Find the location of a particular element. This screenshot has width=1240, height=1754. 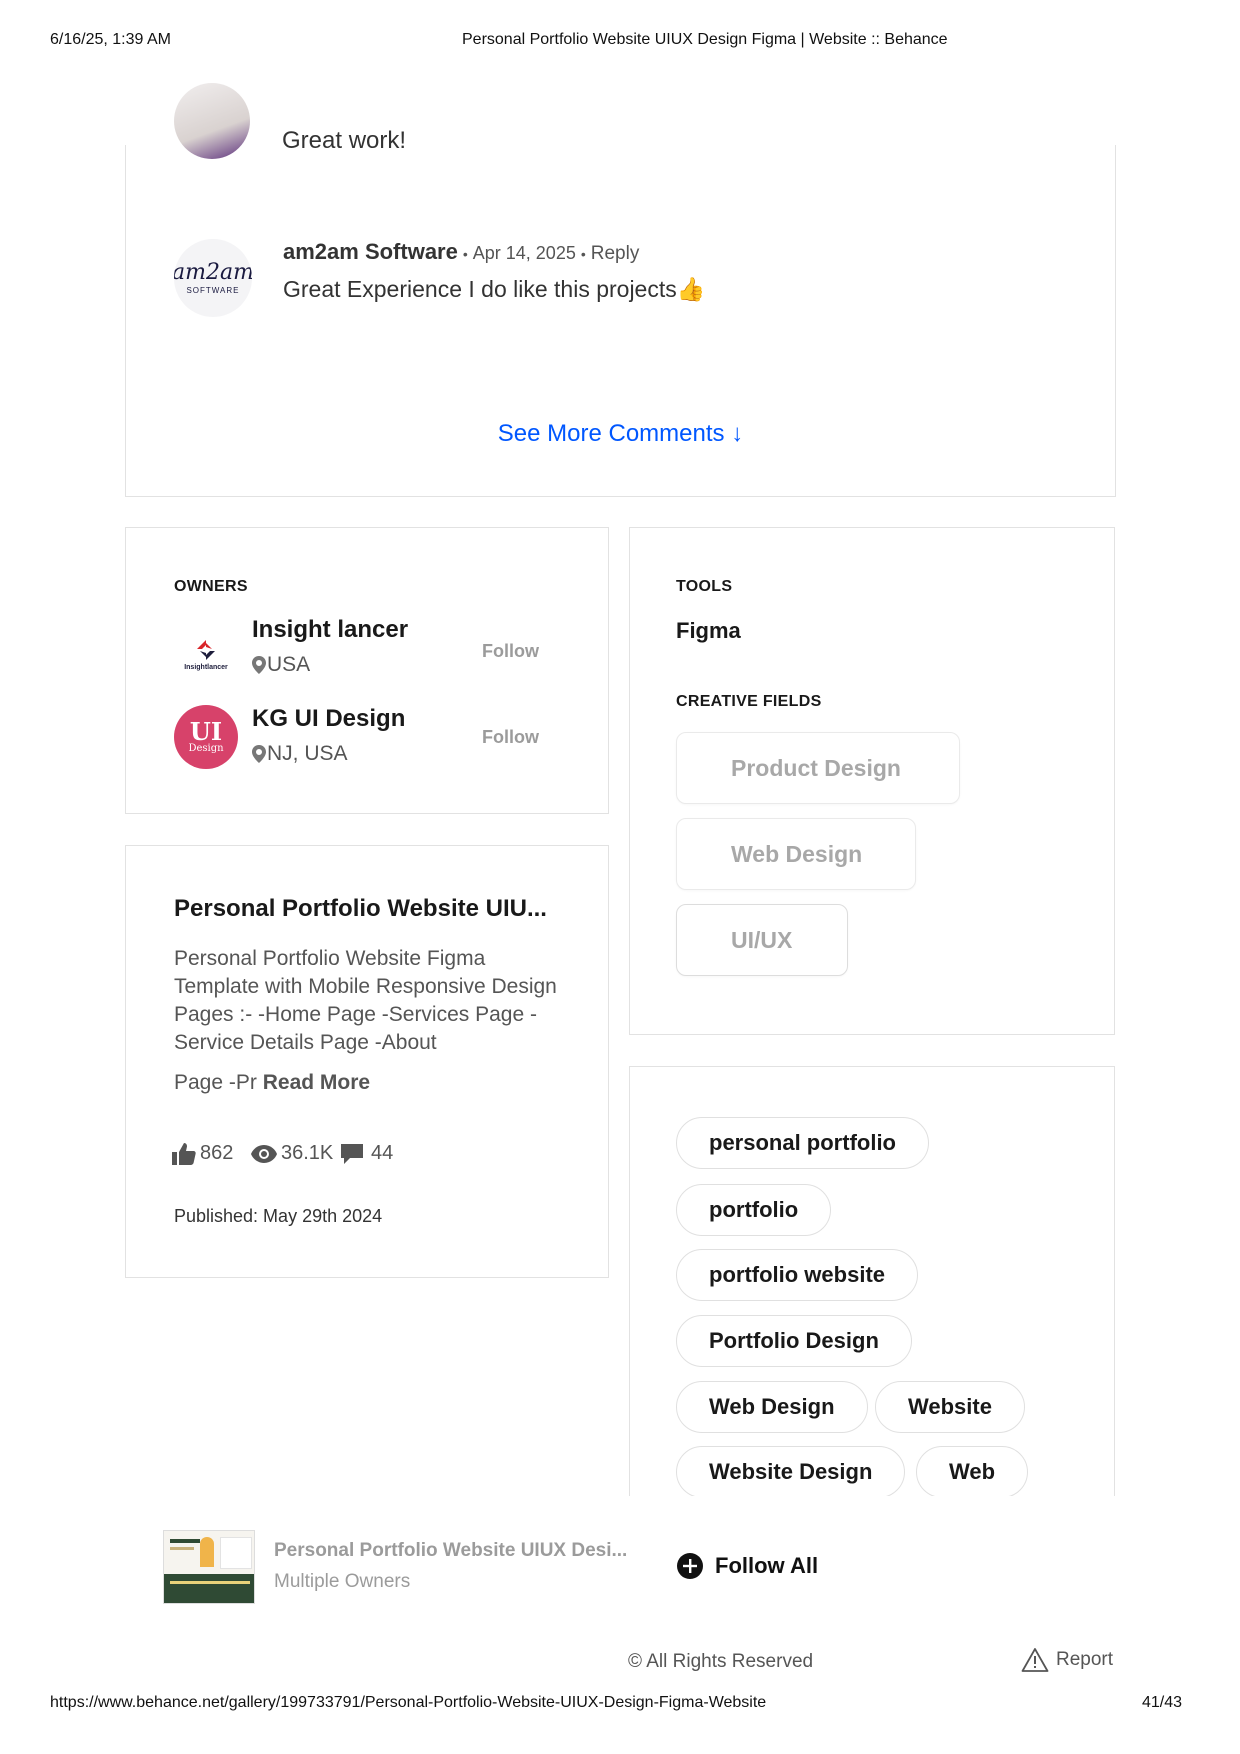

insight-lancer-logo-icon is located at coordinates (206, 649).